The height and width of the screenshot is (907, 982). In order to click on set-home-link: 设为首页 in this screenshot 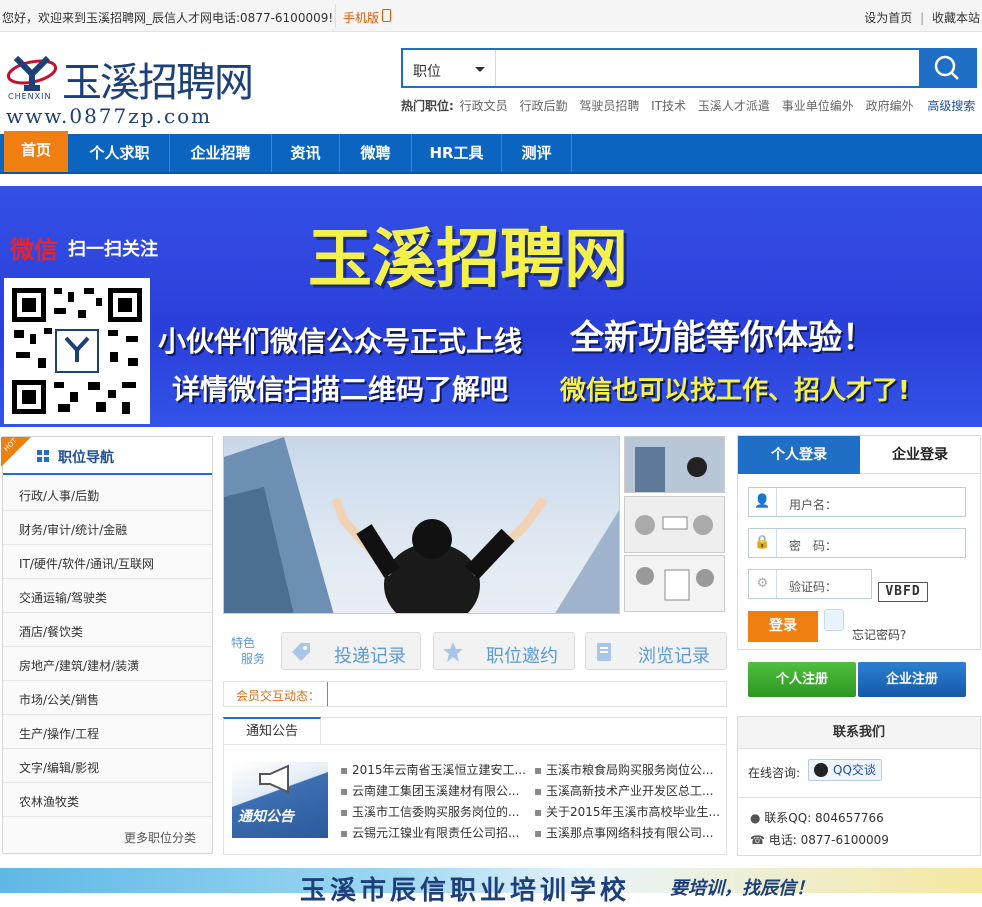, I will do `click(888, 18)`.